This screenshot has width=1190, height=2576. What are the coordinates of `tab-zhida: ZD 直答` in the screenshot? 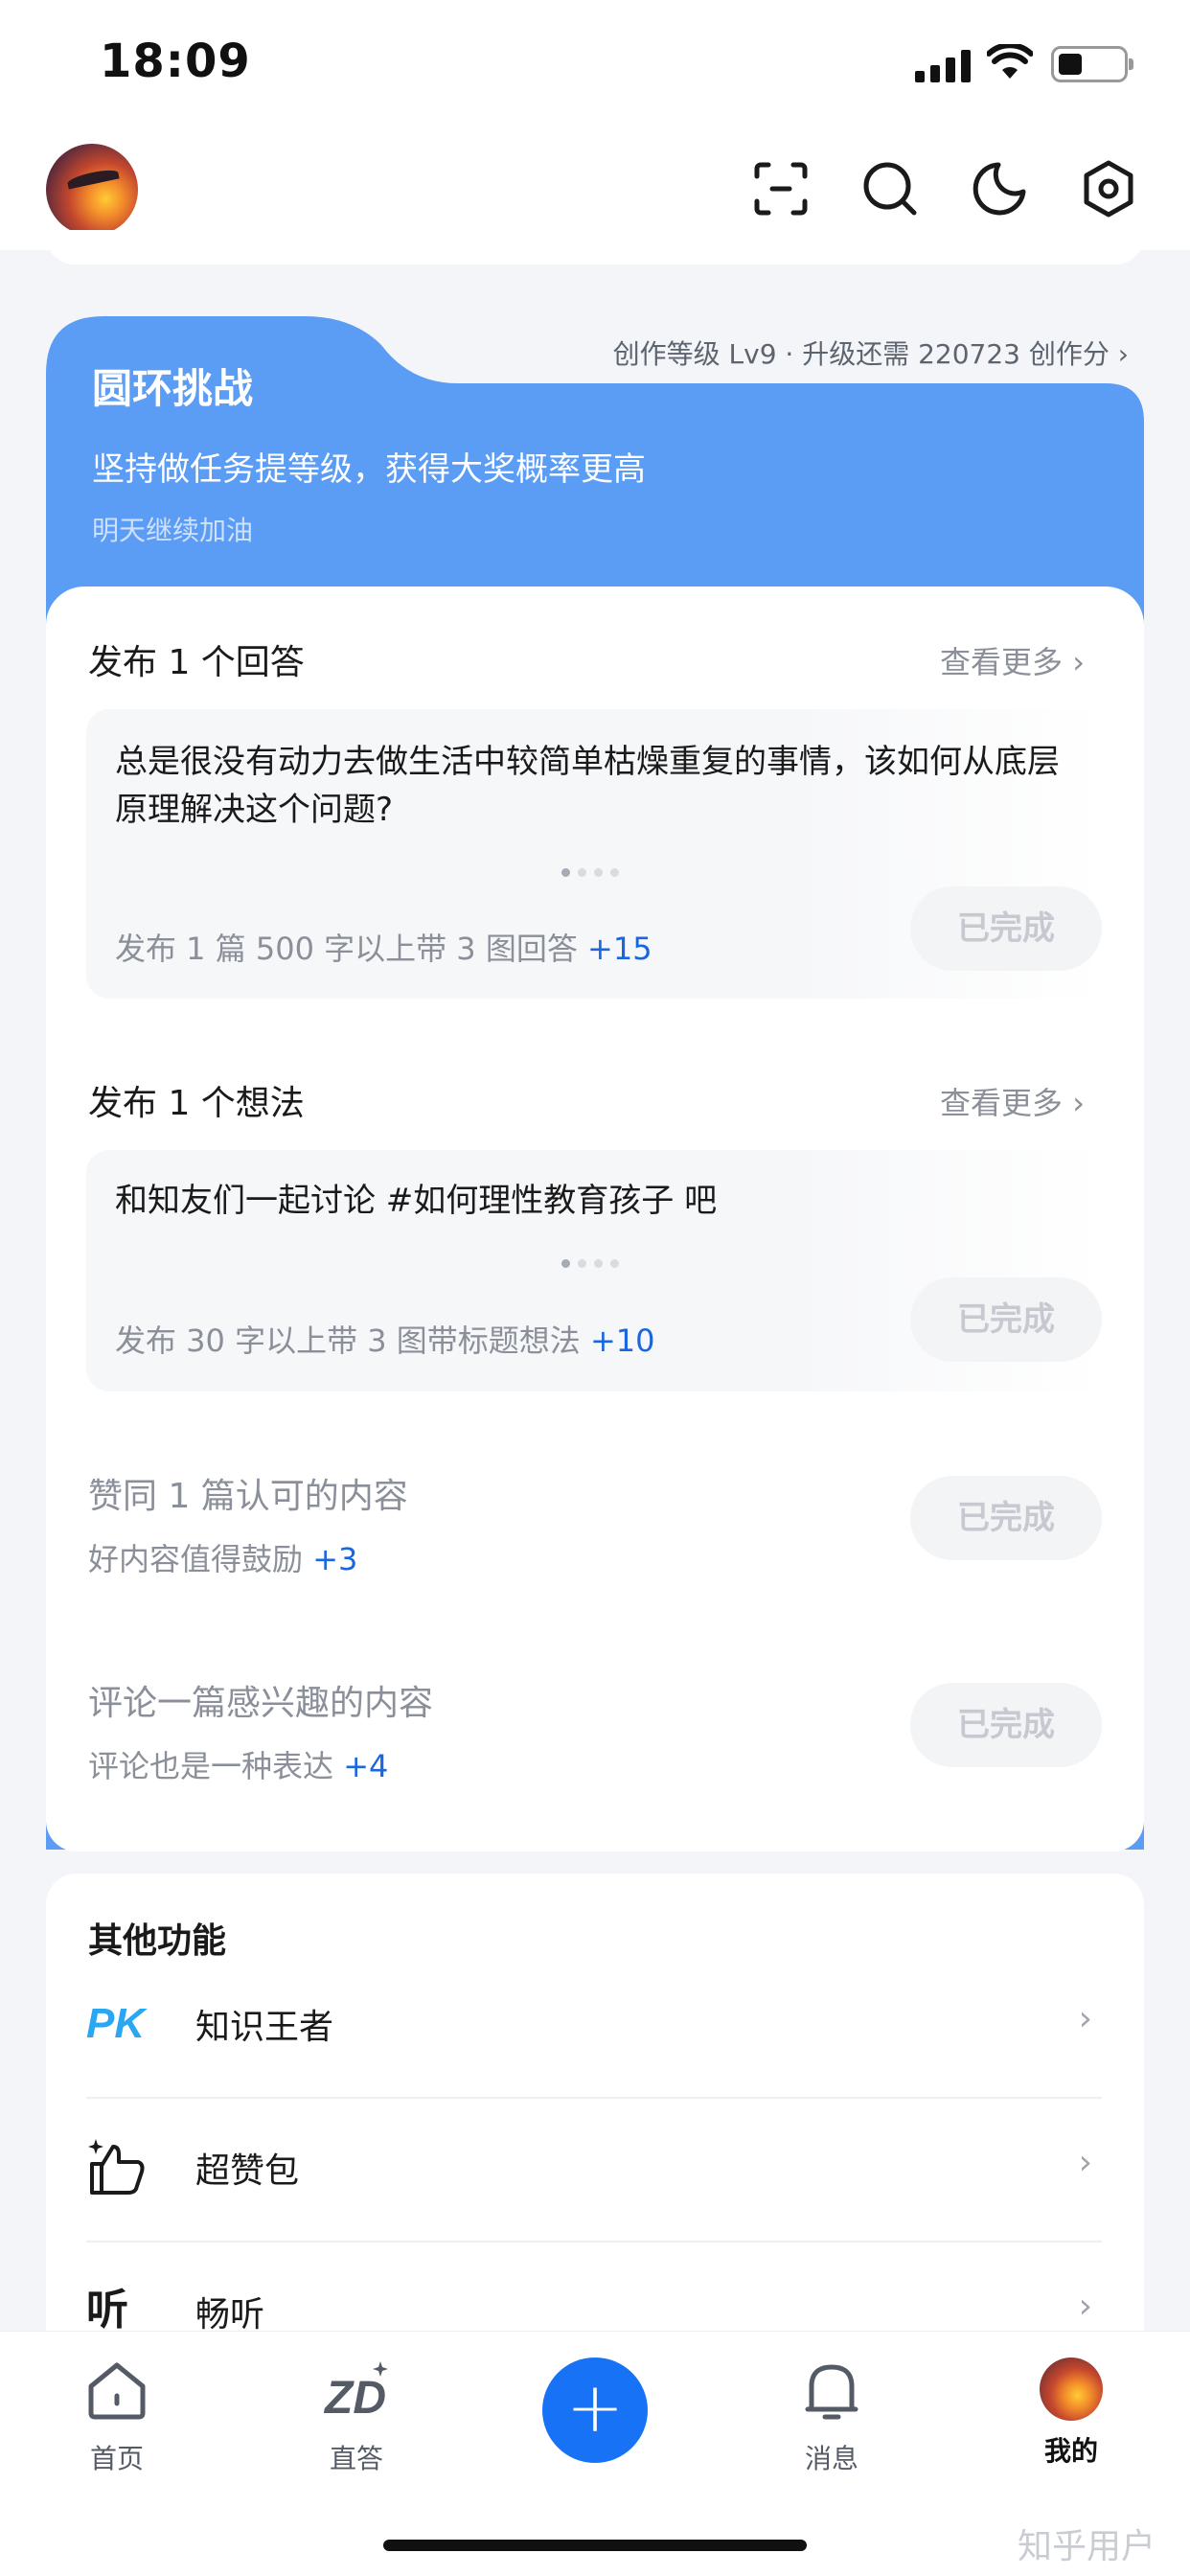 It's located at (356, 2417).